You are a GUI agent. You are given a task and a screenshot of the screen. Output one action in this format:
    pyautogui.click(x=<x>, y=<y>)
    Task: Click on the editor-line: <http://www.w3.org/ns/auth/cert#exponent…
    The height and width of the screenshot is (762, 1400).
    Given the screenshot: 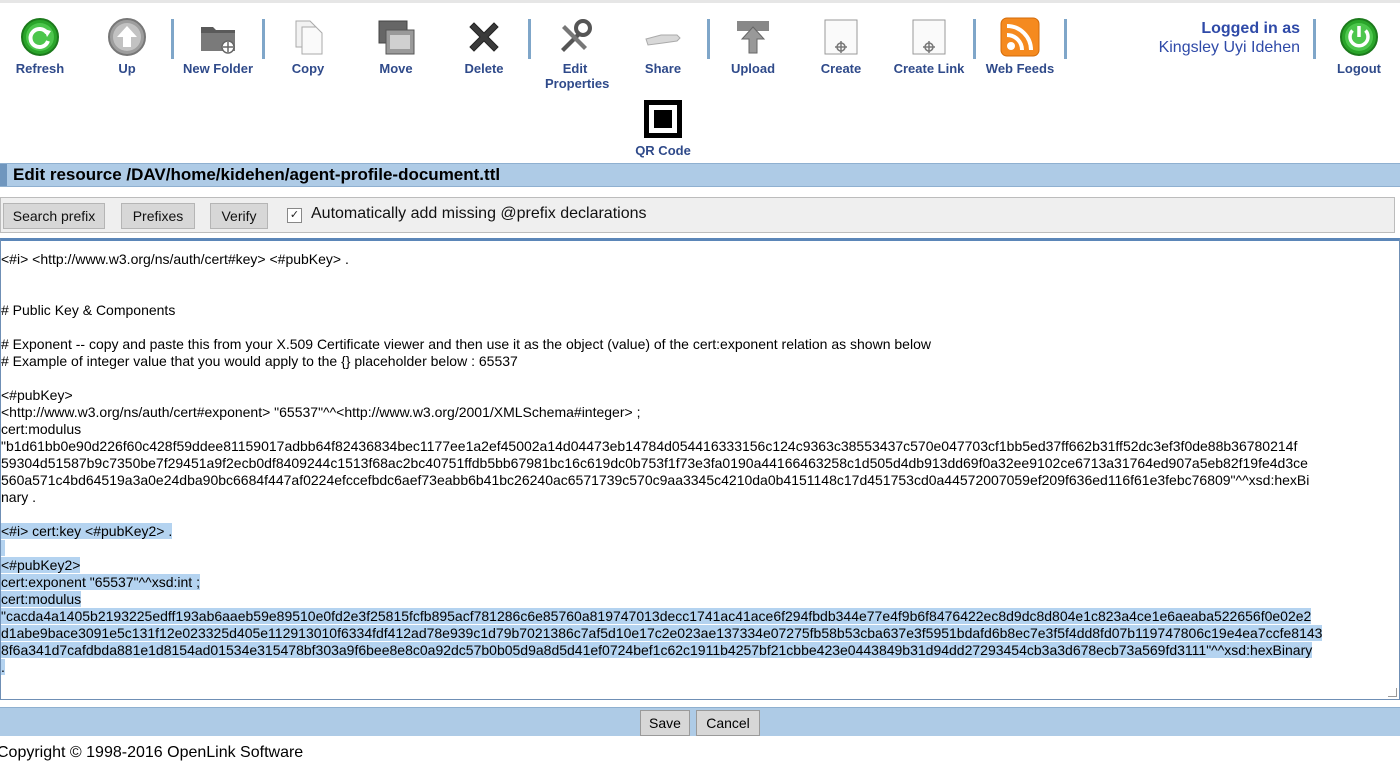 What is the action you would take?
    pyautogui.click(x=321, y=412)
    